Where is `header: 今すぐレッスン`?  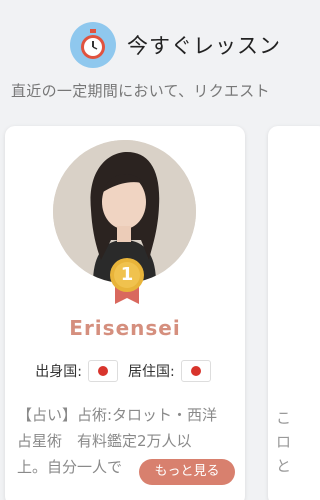
header: 今すぐレッスン is located at coordinates (143, 44).